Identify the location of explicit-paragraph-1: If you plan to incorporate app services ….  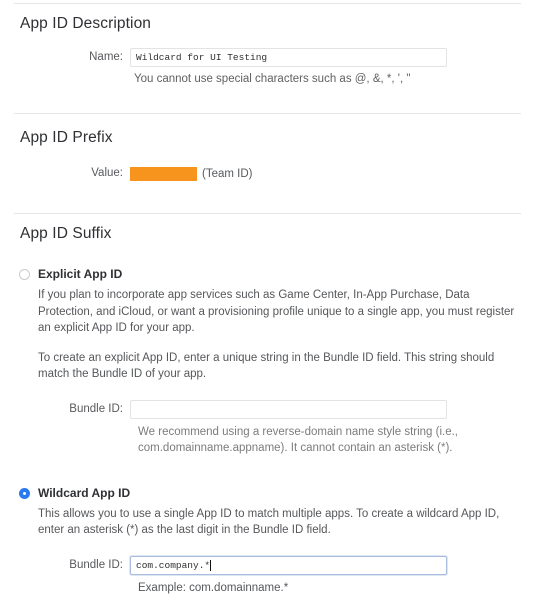
(276, 311).